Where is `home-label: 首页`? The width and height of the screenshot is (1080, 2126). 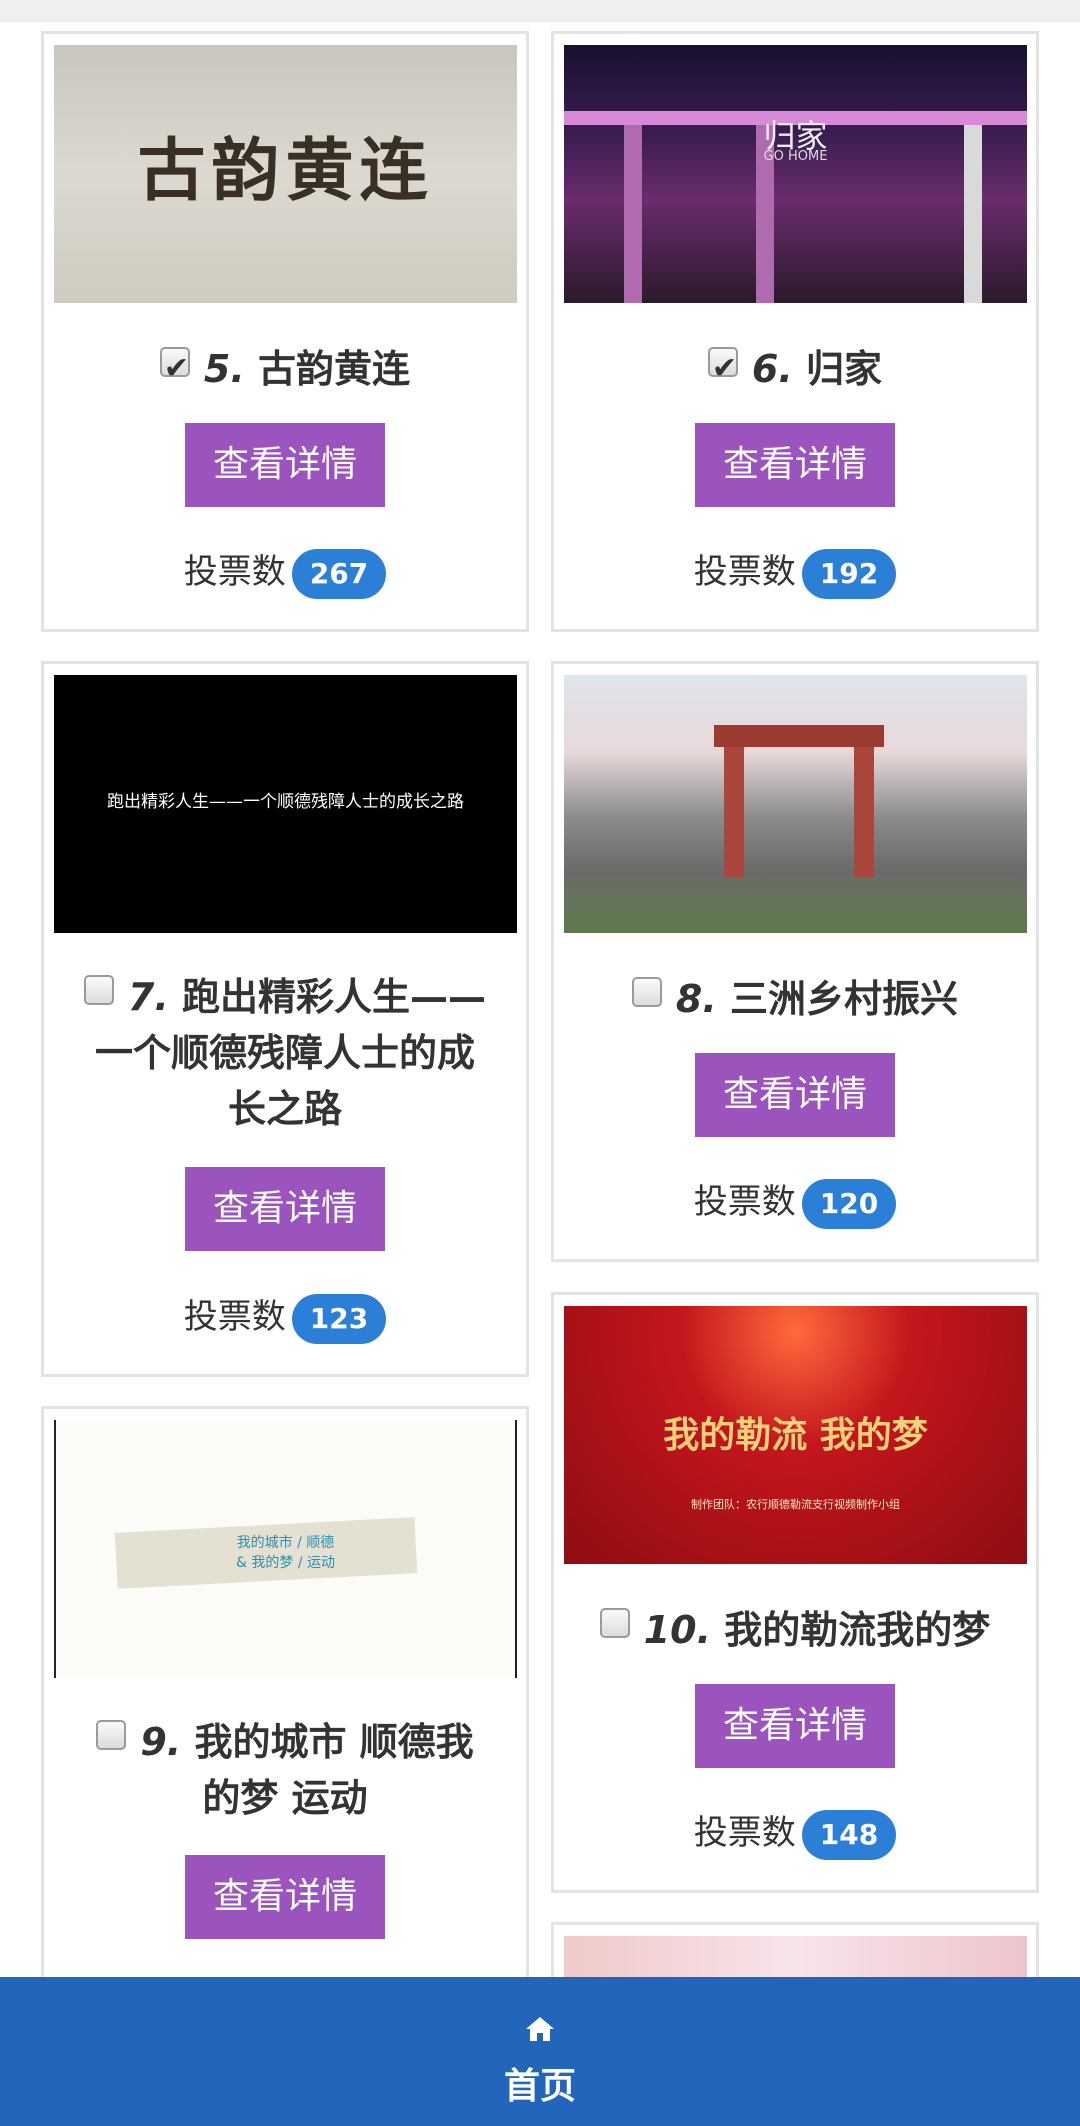 home-label: 首页 is located at coordinates (539, 2086).